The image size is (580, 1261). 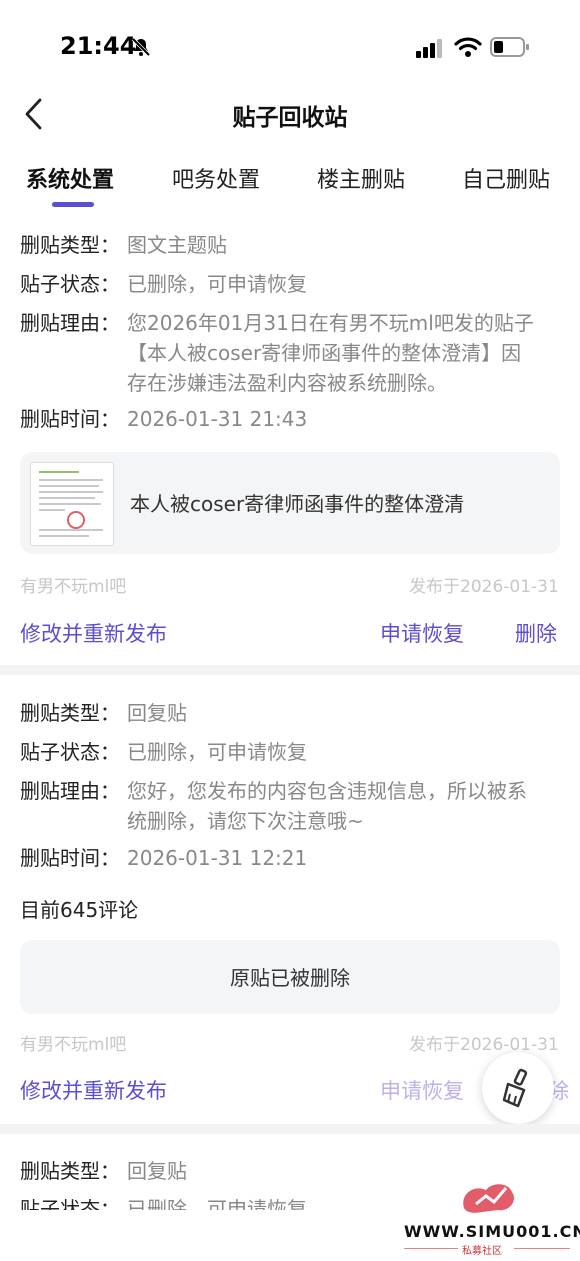 I want to click on item-divider, so click(x=290, y=670).